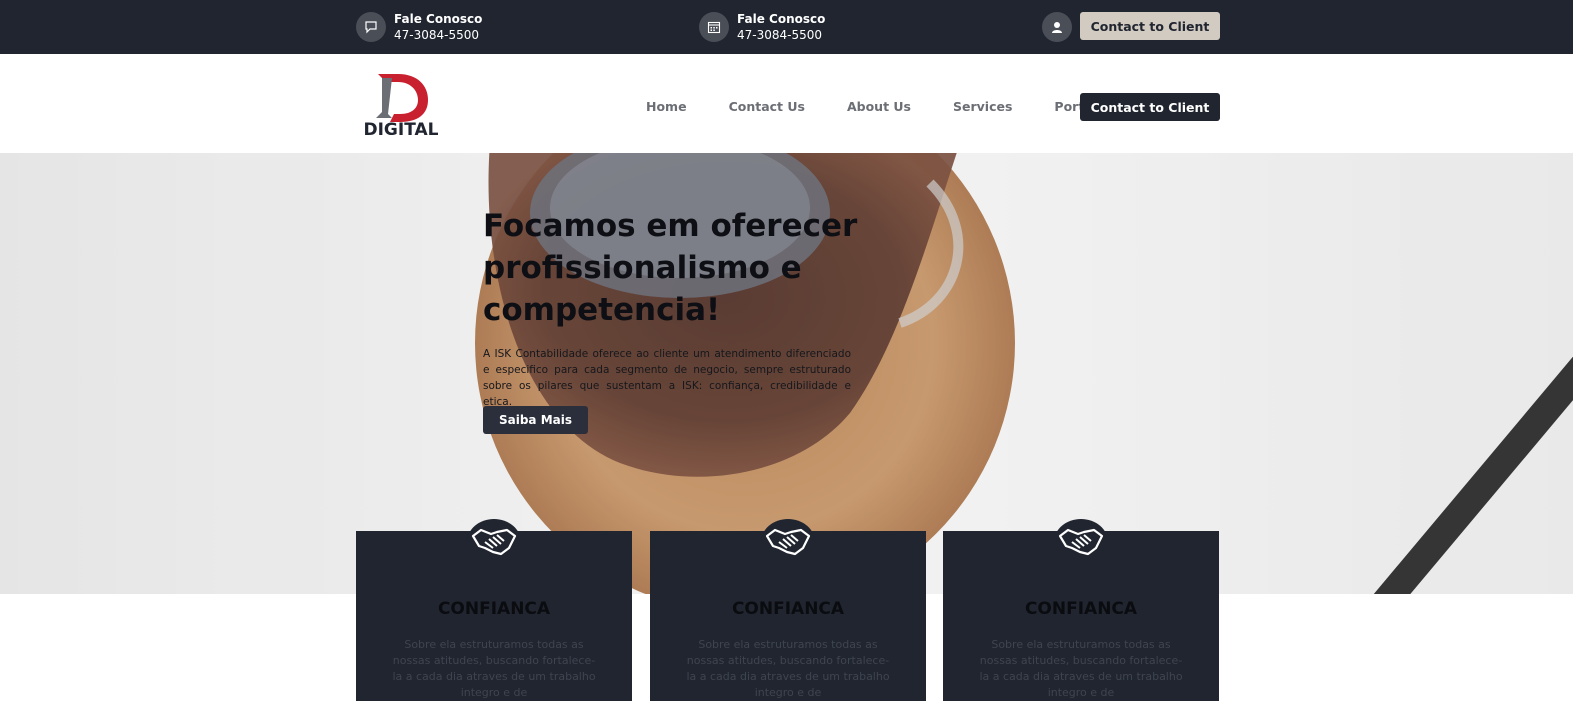 Image resolution: width=1573 pixels, height=701 pixels. I want to click on nav-about-us: About Us, so click(879, 107).